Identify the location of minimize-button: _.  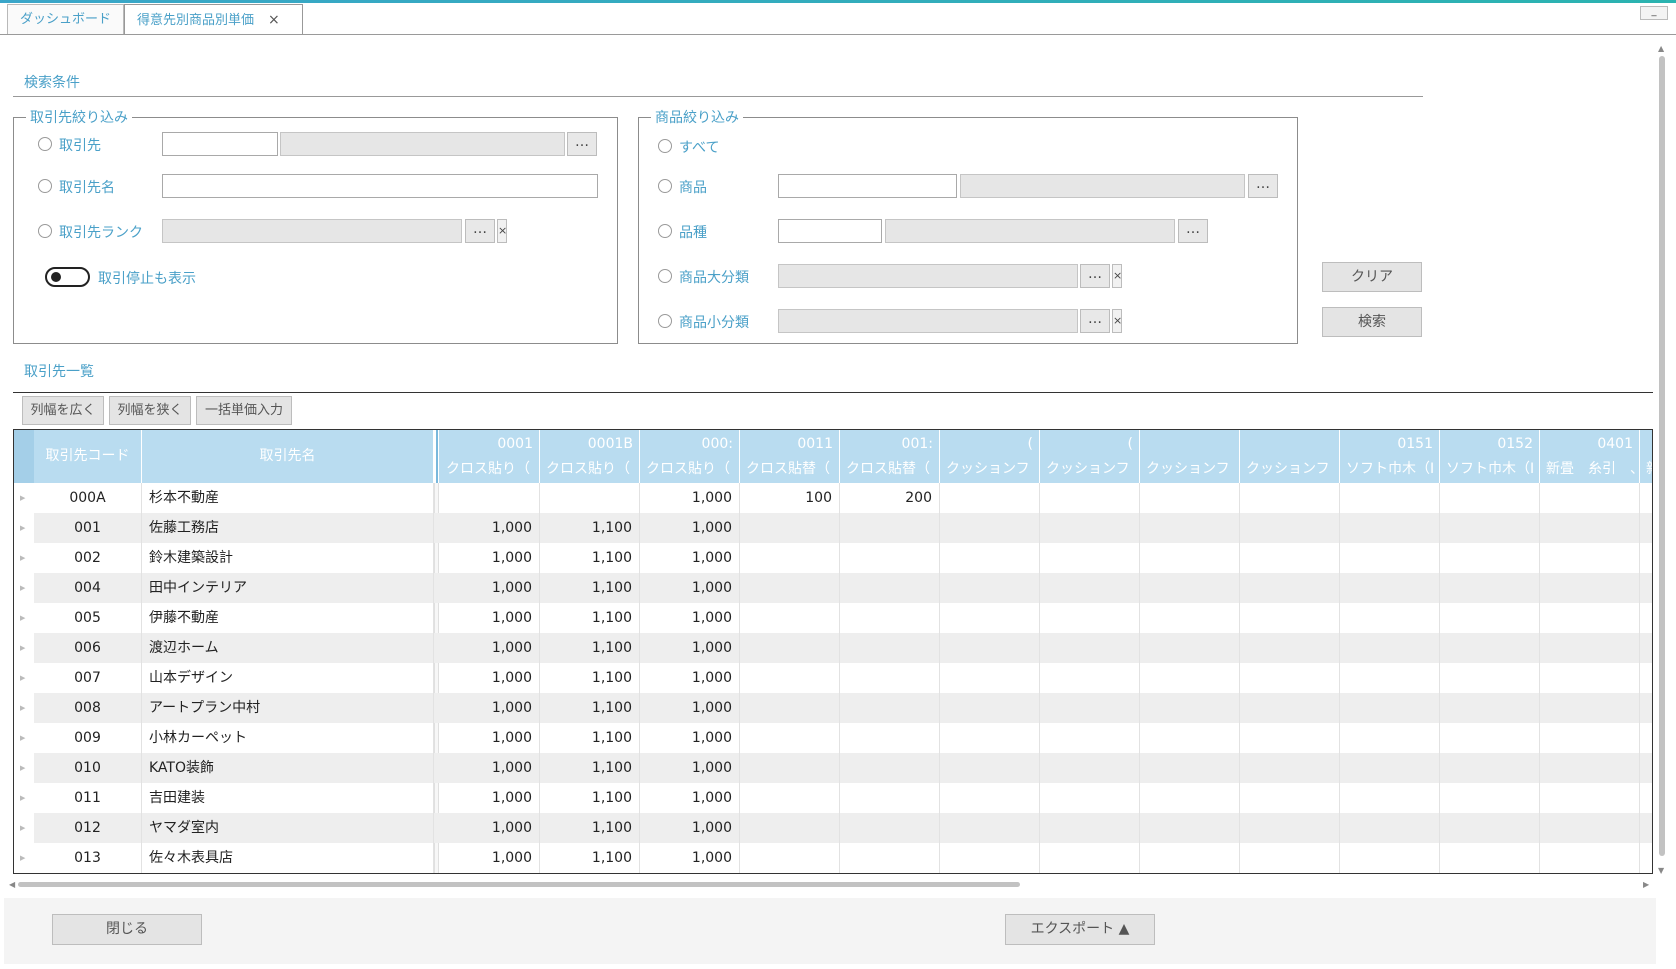
(1654, 13).